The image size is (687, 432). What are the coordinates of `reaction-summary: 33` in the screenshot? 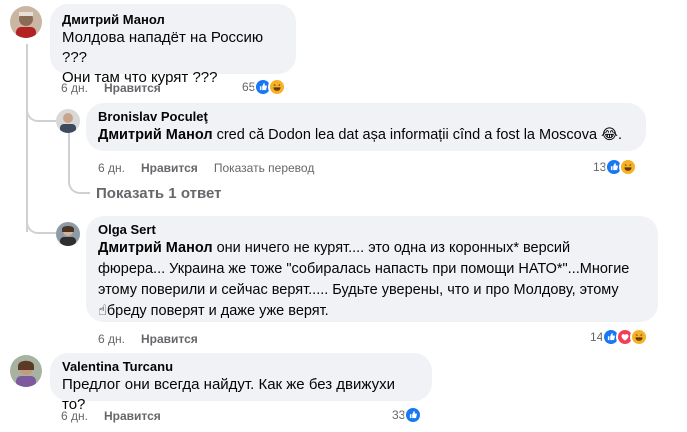 It's located at (407, 415).